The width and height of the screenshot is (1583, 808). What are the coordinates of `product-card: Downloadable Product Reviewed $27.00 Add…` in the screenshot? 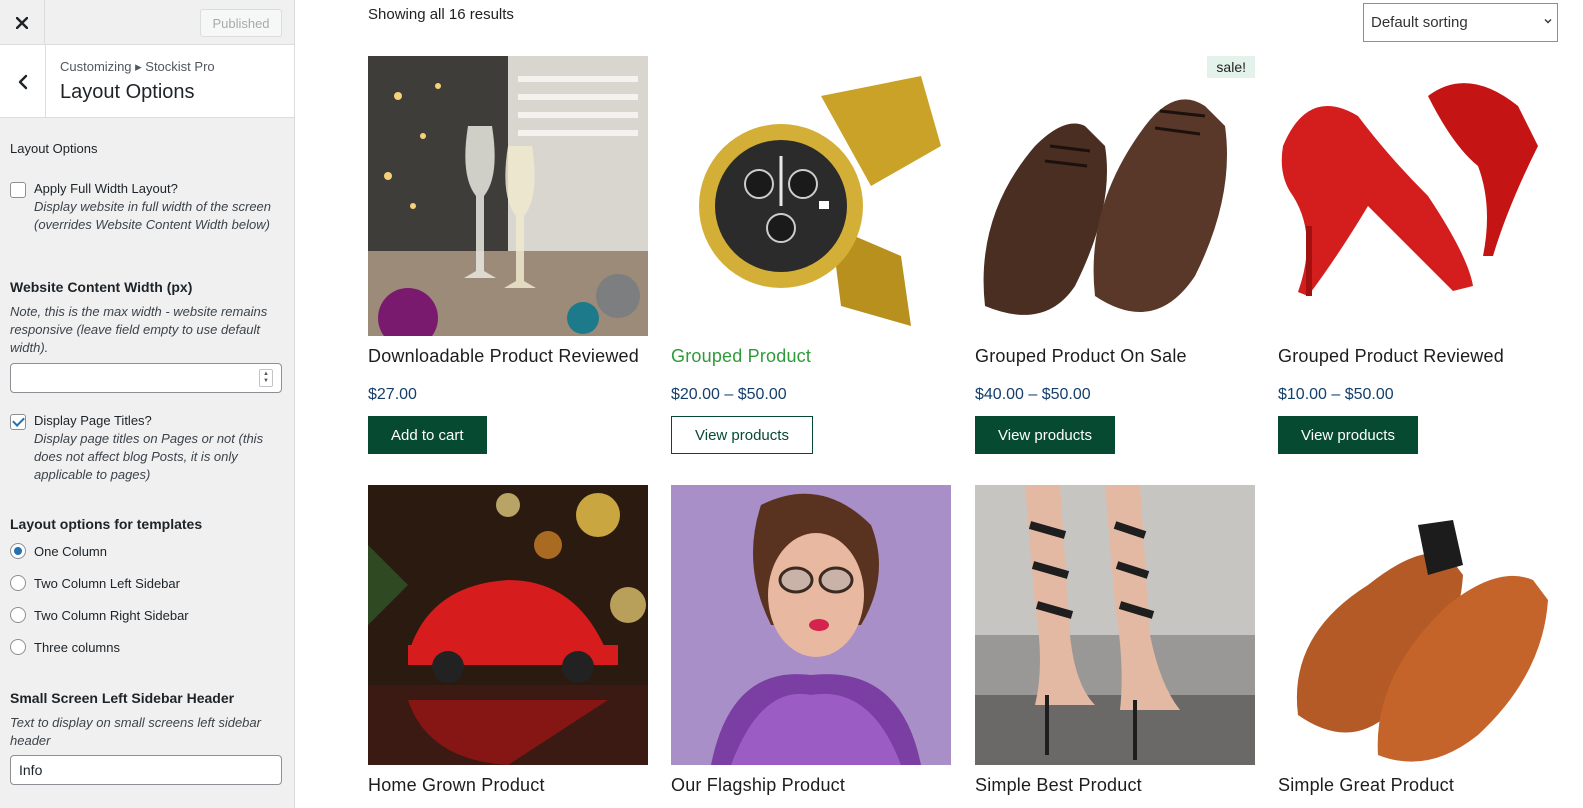 It's located at (508, 255).